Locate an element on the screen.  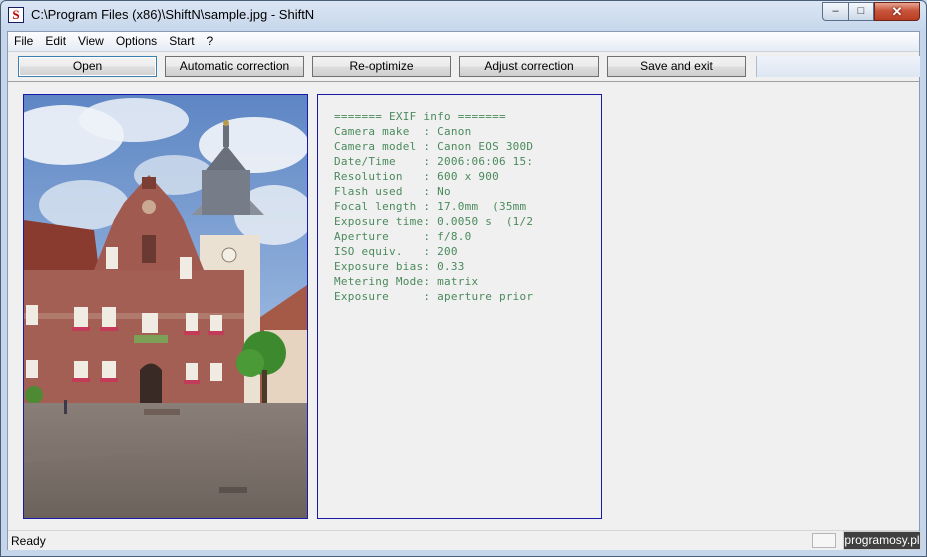
exif-flash-used: Flash used : No is located at coordinates (392, 191).